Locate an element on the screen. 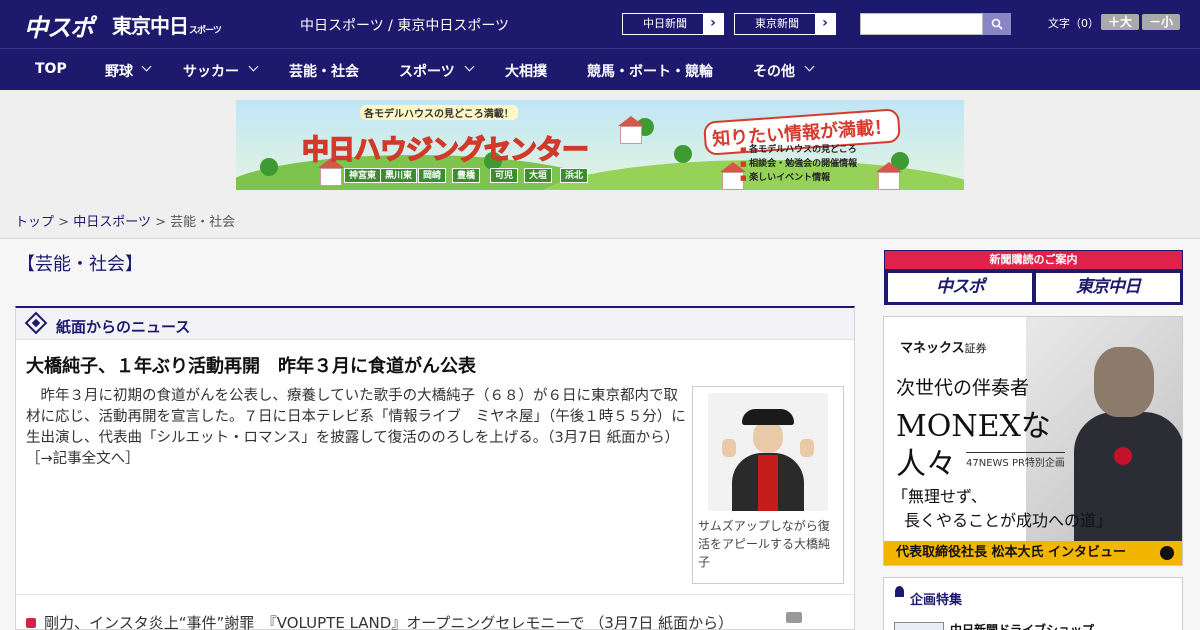 This screenshot has width=1200, height=630. ad-footer: 代表取締役社長 松本大氏 インタビュー is located at coordinates (1033, 553).